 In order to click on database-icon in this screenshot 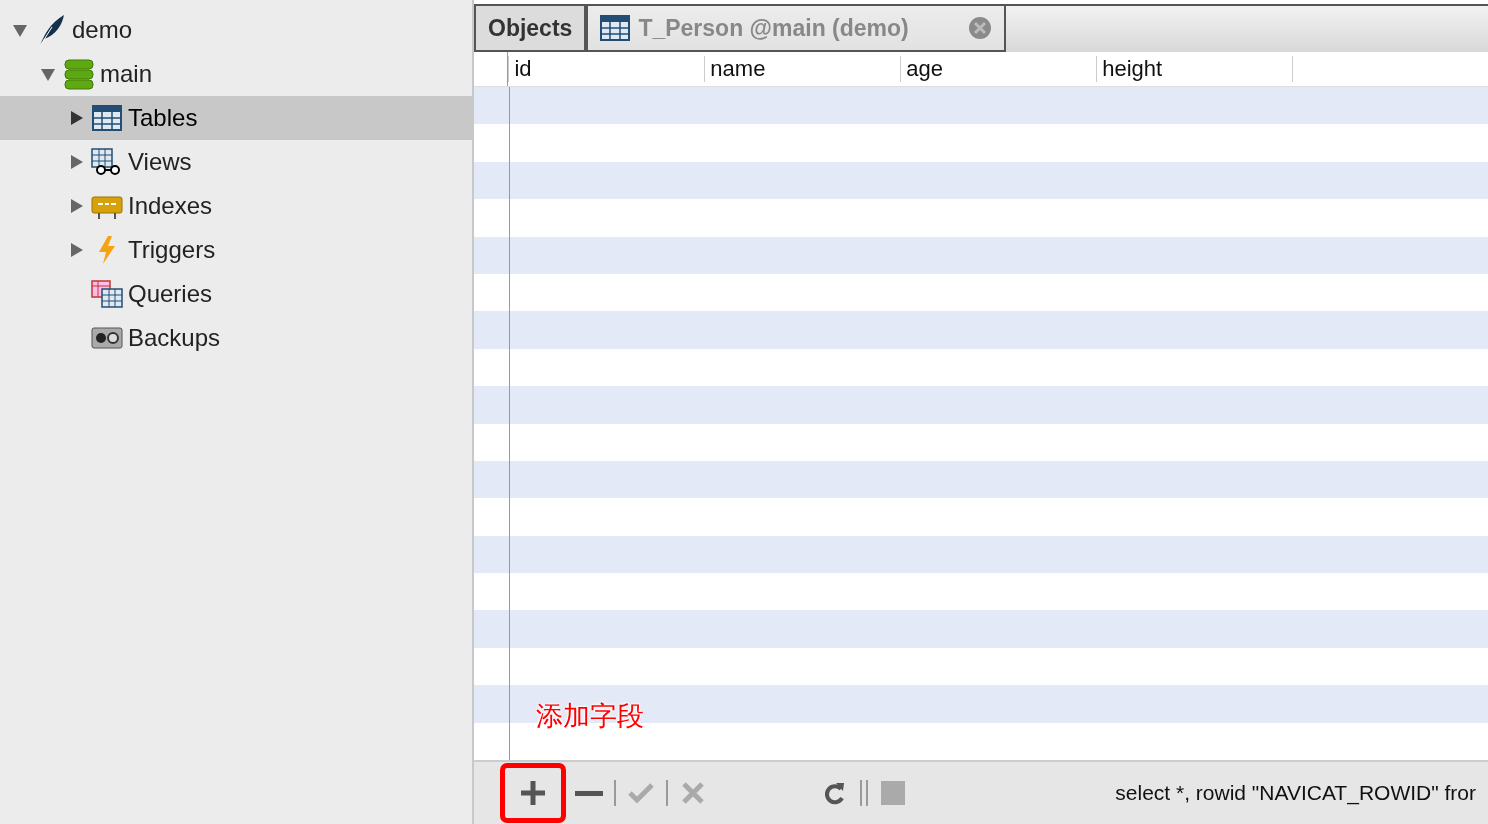, I will do `click(79, 74)`.